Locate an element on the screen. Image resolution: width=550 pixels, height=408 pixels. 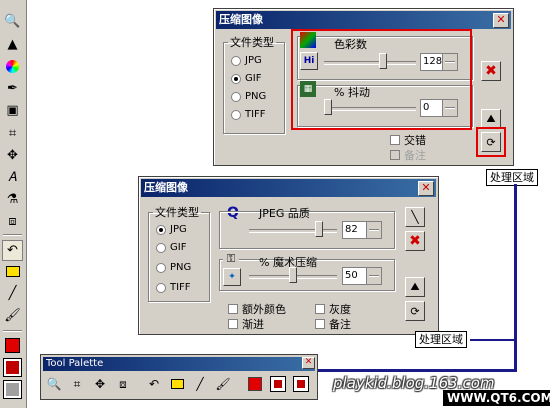
vertical-toolbar: 🔍 ▲ ✒ ▣ ⌗ ✥ 𝐴 ⚗ ⧈ ↶ ╱ 🖌 is located at coordinates (13, 204).